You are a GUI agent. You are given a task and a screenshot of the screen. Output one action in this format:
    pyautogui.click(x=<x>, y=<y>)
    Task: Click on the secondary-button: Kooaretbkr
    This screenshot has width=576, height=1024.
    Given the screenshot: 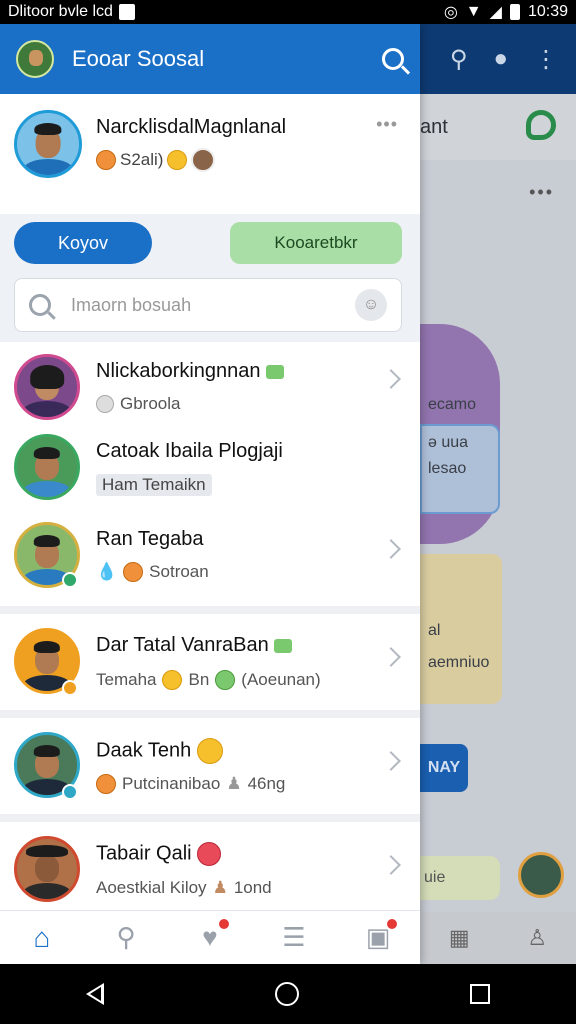 What is the action you would take?
    pyautogui.click(x=316, y=243)
    